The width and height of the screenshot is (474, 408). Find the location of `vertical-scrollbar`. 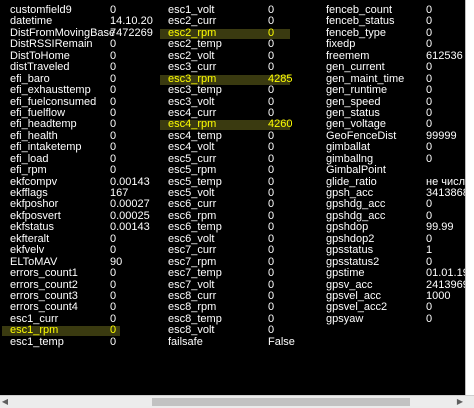

vertical-scrollbar is located at coordinates (469, 197).